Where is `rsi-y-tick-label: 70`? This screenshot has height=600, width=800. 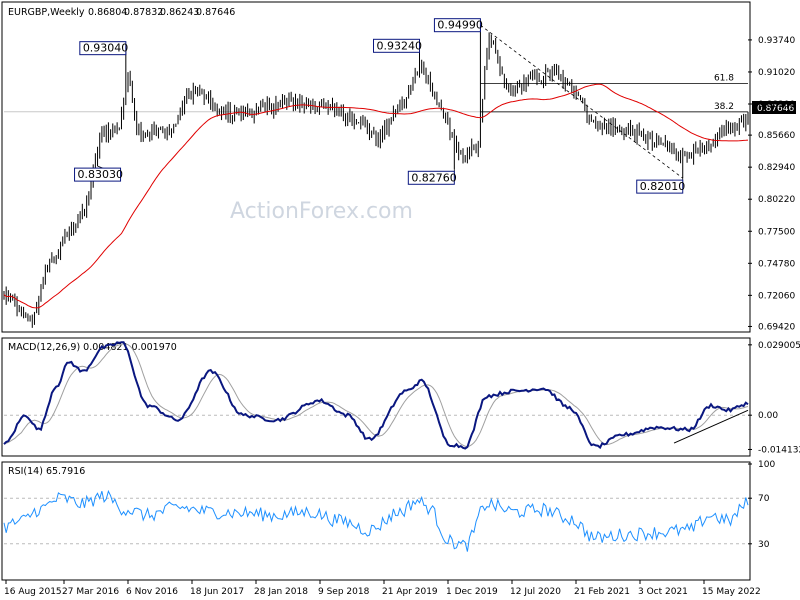 rsi-y-tick-label: 70 is located at coordinates (764, 499).